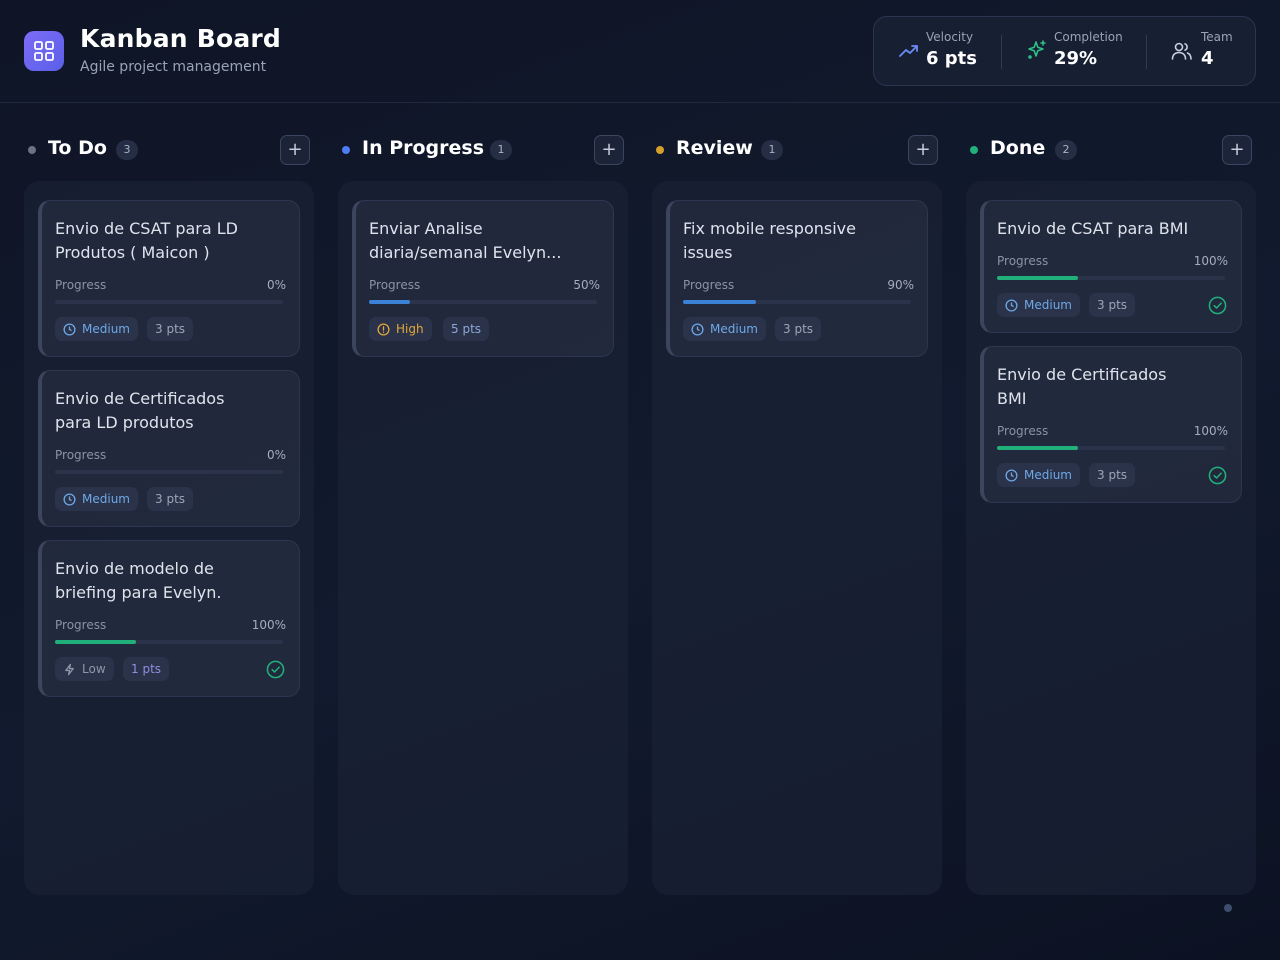 The width and height of the screenshot is (1280, 960). I want to click on column-title: Review, so click(714, 148).